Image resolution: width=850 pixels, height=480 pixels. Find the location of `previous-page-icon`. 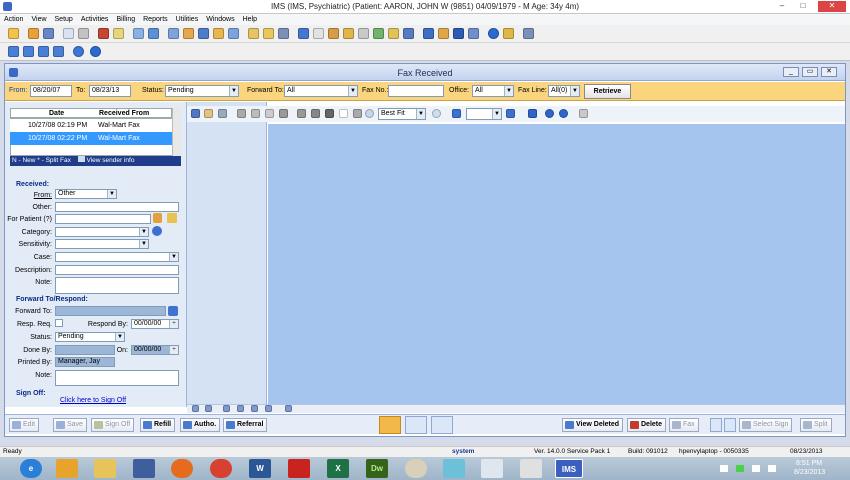

previous-page-icon is located at coordinates (456, 113).